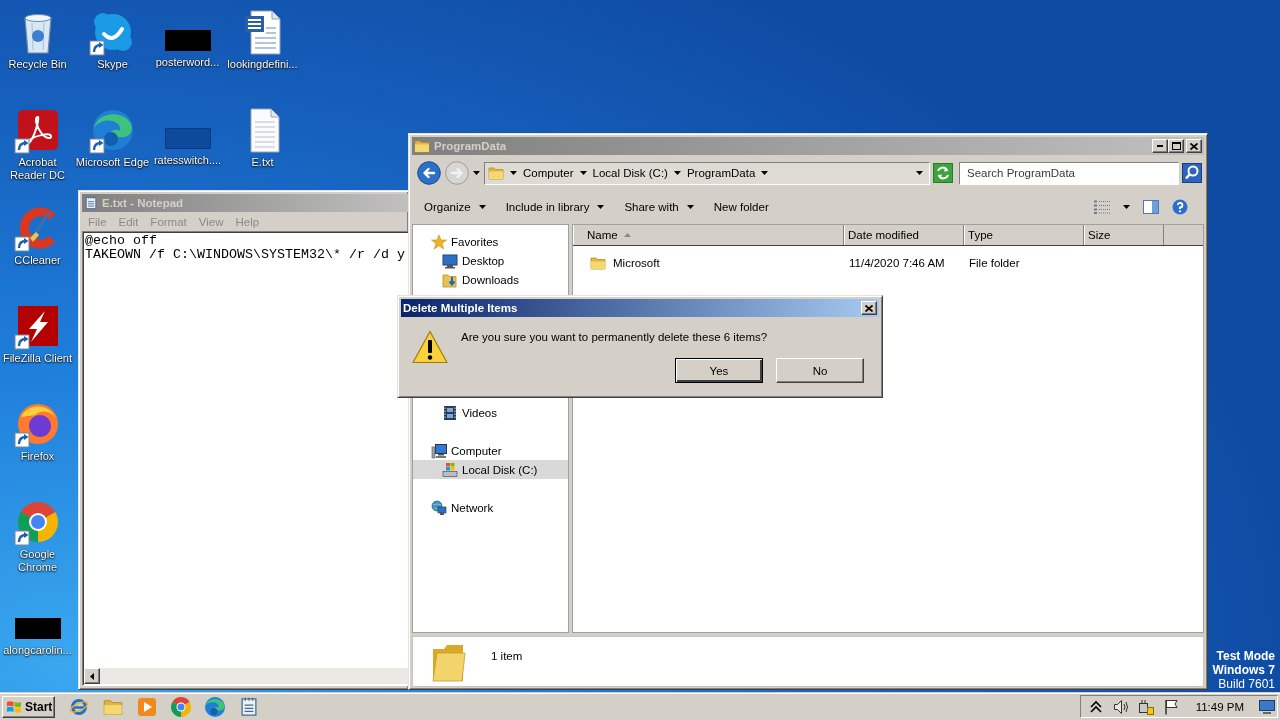 This screenshot has width=1280, height=720. I want to click on nav-item: Network, so click(490, 507).